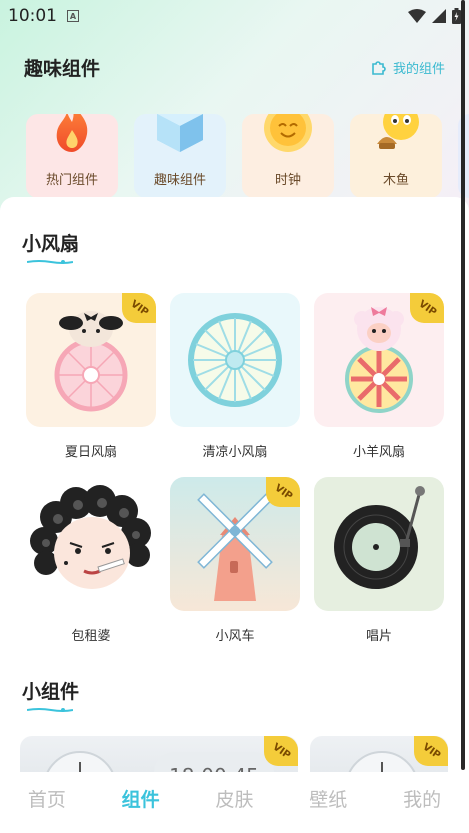  What do you see at coordinates (72, 156) in the screenshot?
I see `category-hot: 热门组件` at bounding box center [72, 156].